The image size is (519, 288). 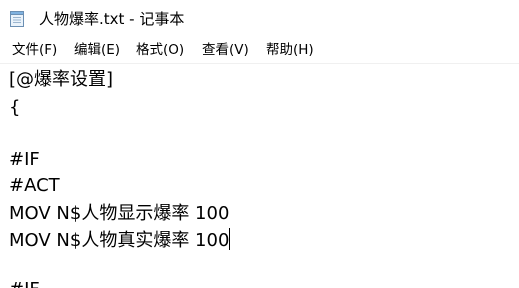 I want to click on menu-file: 文件(F), so click(x=34, y=50).